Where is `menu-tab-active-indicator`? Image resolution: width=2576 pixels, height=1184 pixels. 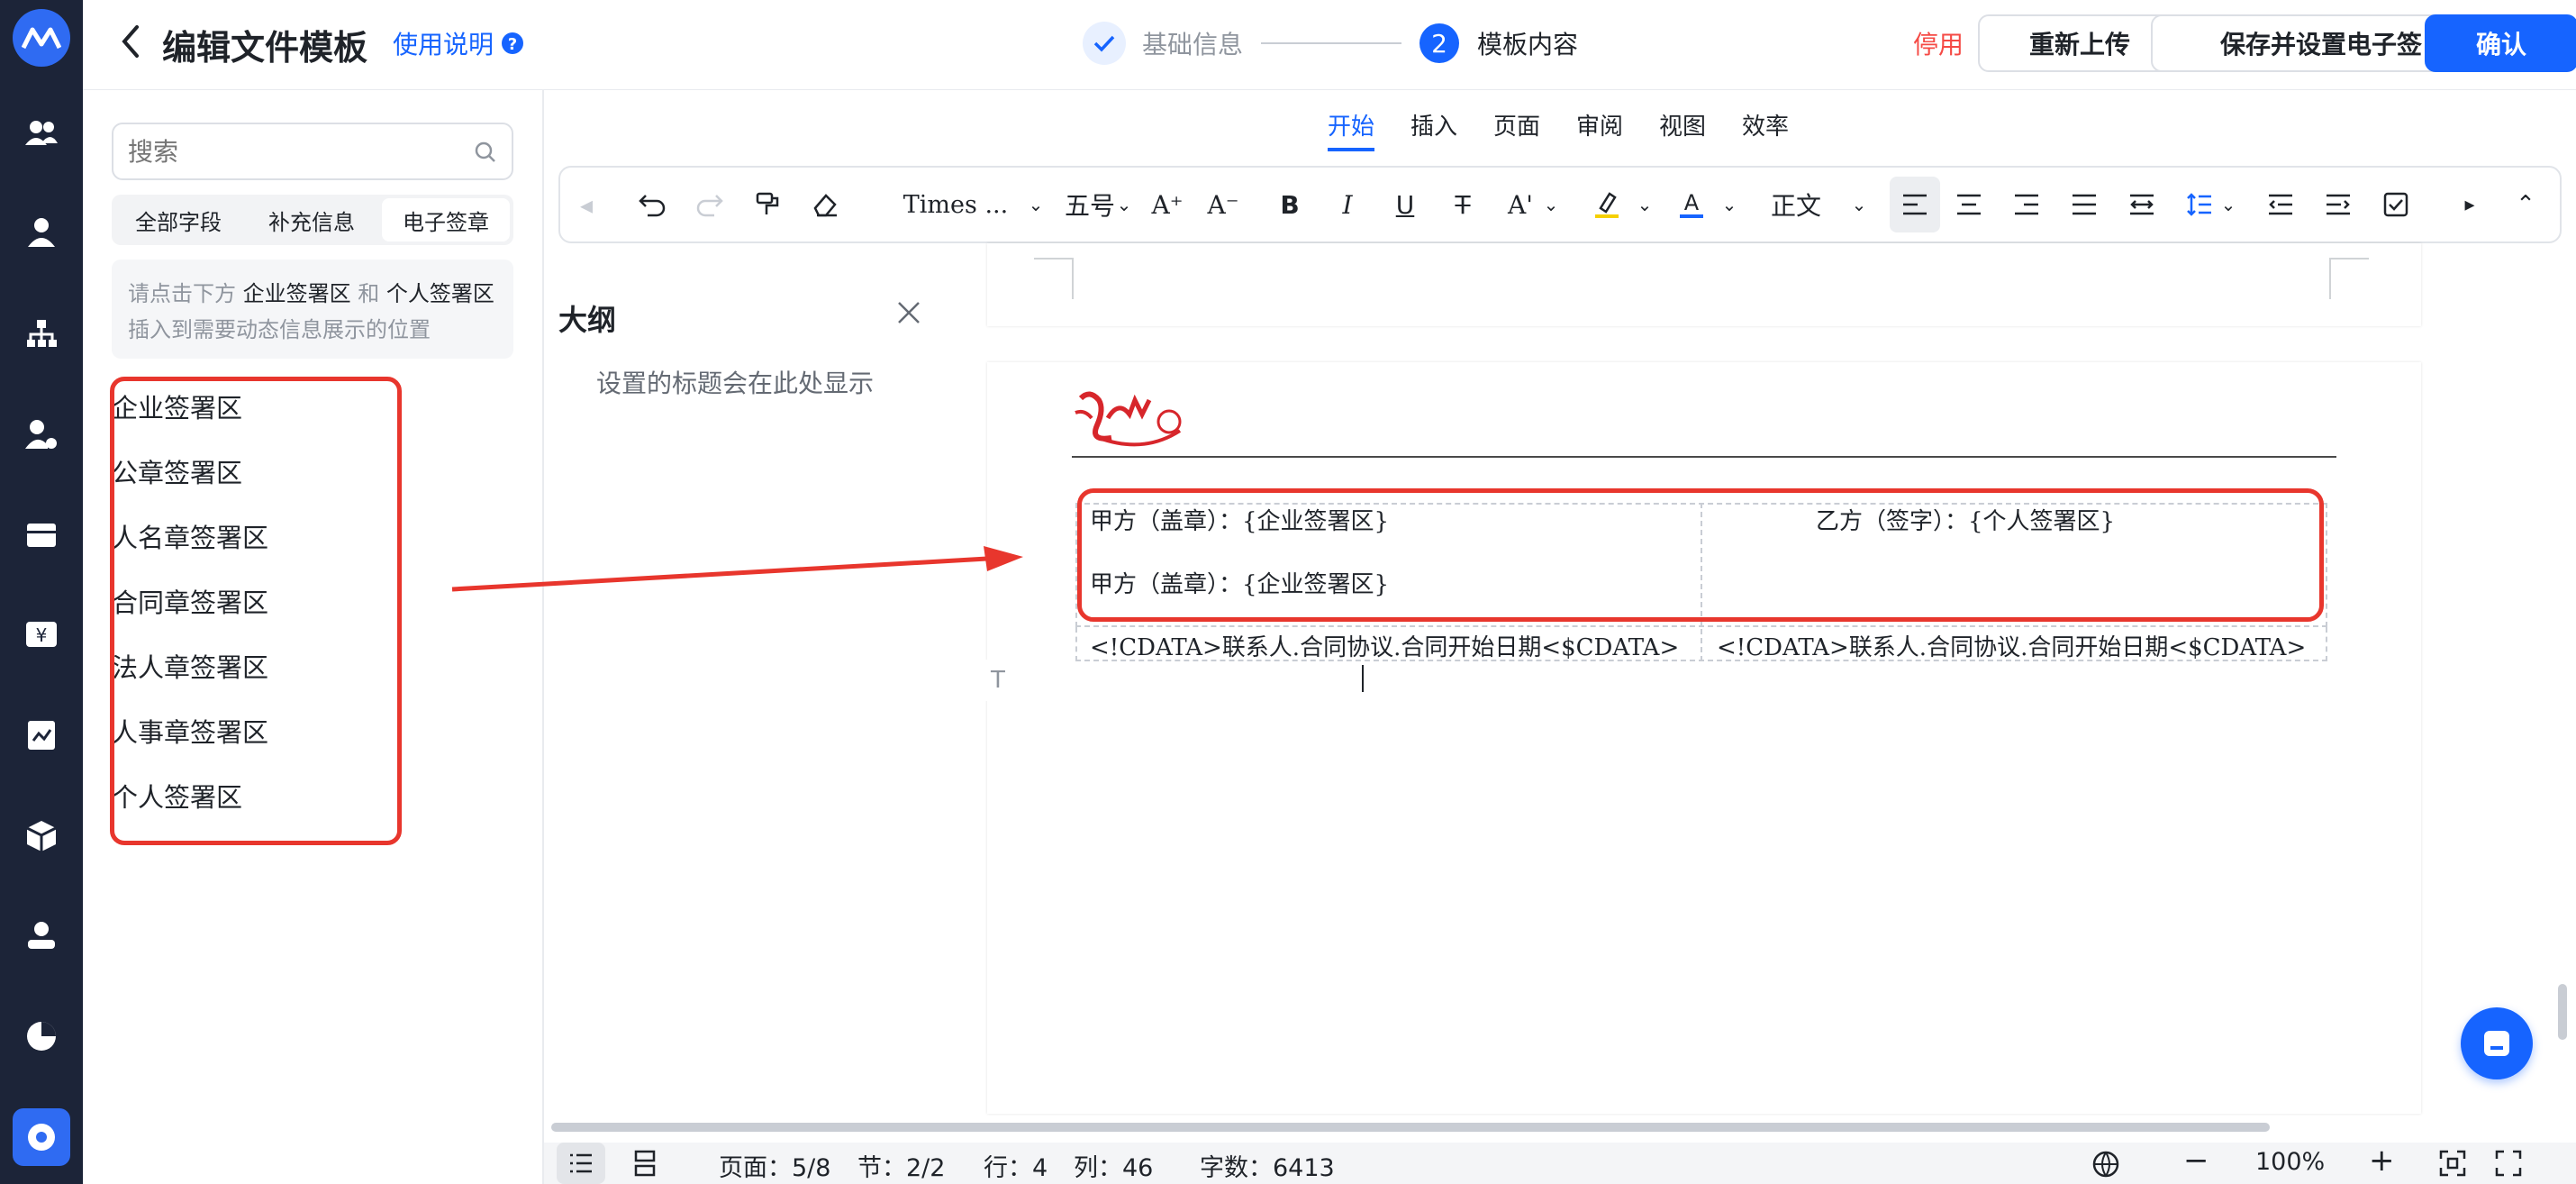
menu-tab-active-indicator is located at coordinates (1351, 149).